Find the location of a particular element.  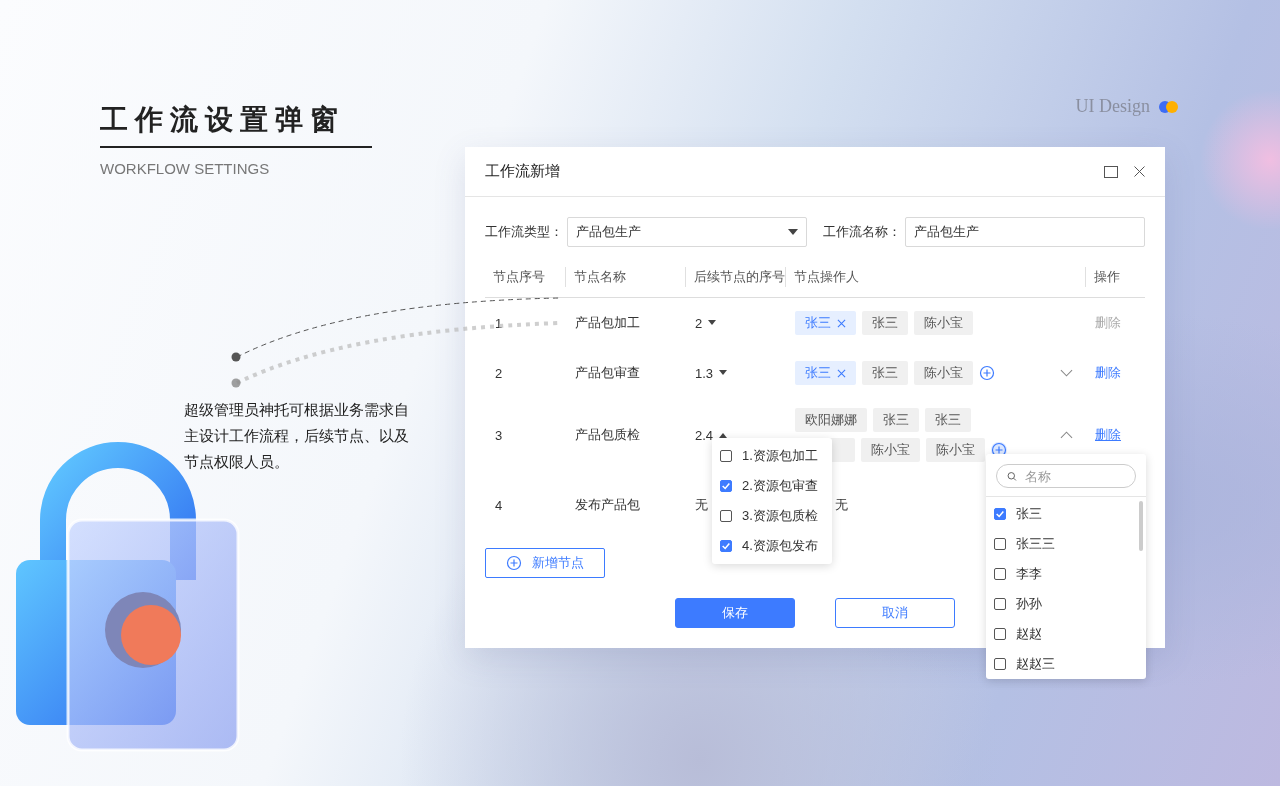

table-cell-text: 1 is located at coordinates (499, 323).